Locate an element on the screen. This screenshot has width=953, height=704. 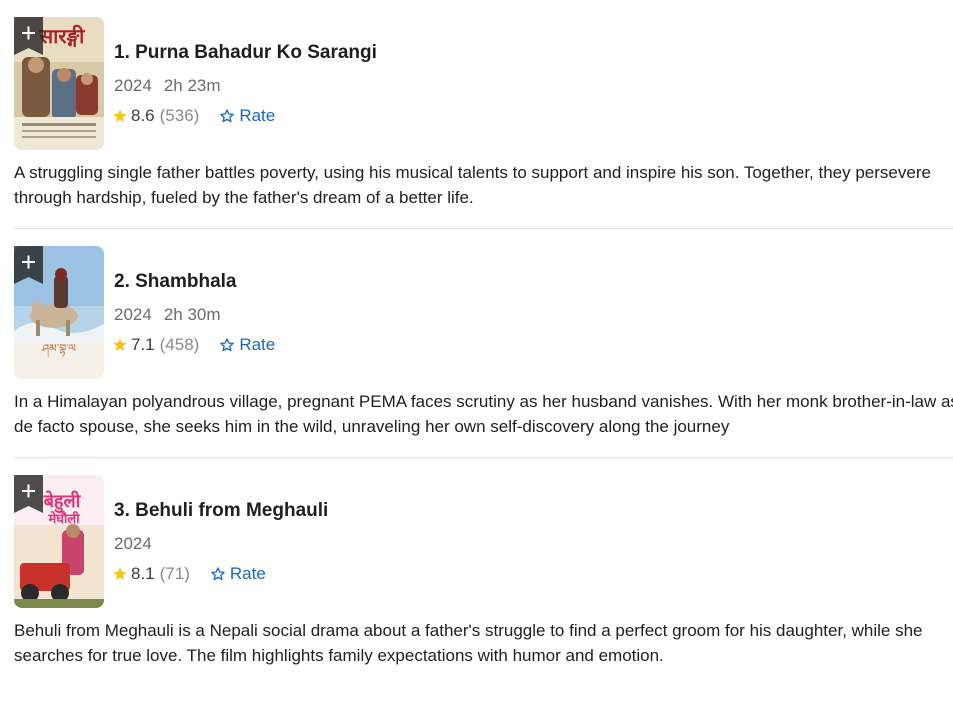
rating-row: 8.6 (536) Rate is located at coordinates (193, 116).